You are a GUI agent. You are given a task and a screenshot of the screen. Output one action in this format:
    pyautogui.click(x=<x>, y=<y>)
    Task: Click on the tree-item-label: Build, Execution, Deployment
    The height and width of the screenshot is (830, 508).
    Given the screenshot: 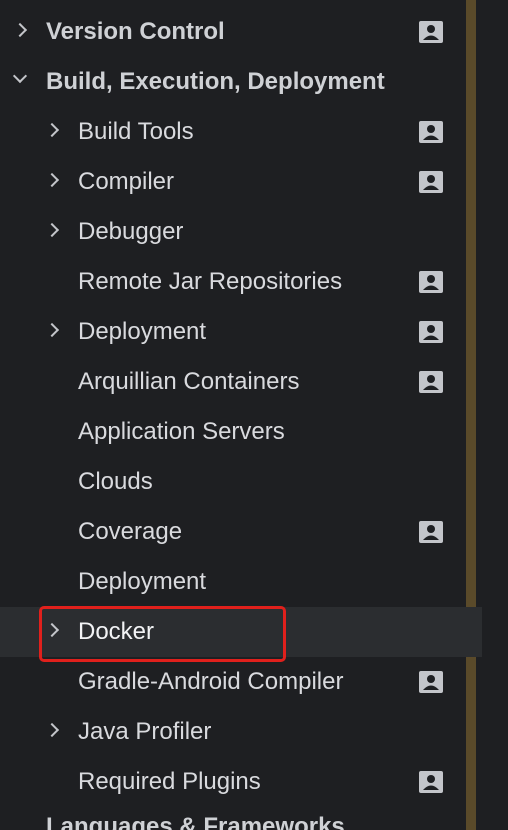 What is the action you would take?
    pyautogui.click(x=215, y=81)
    